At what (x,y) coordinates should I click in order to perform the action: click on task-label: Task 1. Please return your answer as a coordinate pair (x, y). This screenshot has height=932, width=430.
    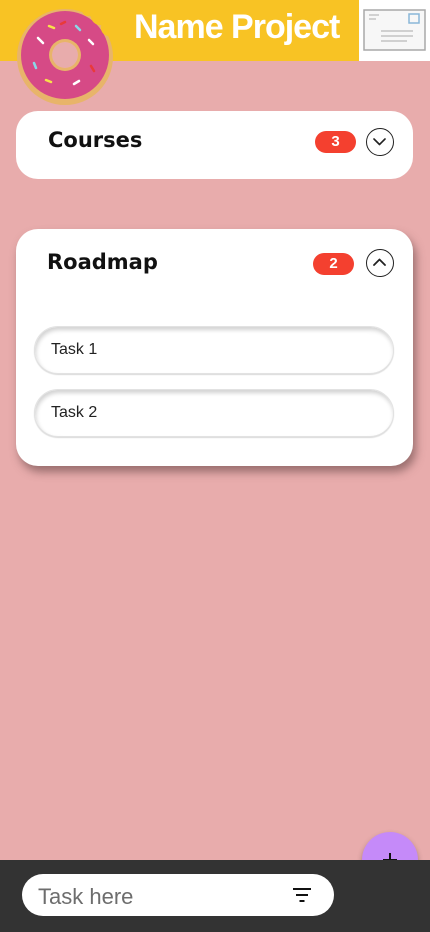
    Looking at the image, I should click on (74, 349).